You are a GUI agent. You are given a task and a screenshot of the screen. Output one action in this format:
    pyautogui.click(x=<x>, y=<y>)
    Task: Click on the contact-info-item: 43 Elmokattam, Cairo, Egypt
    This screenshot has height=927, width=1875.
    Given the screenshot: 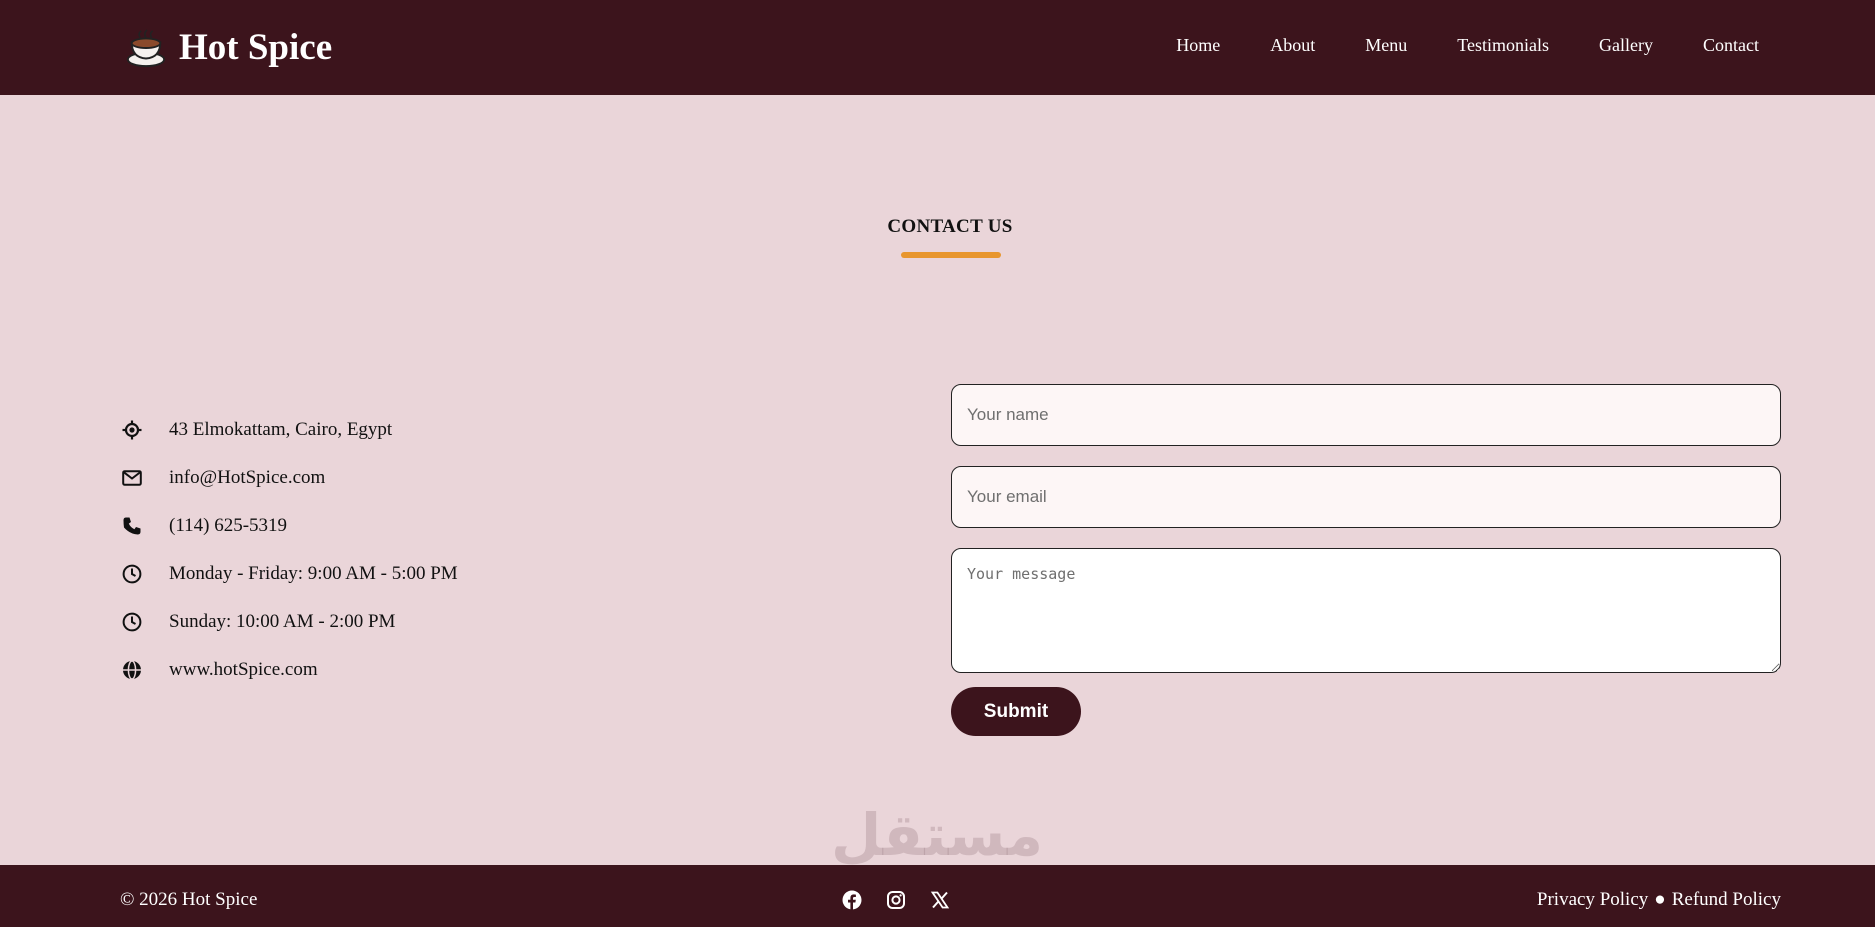 What is the action you would take?
    pyautogui.click(x=289, y=430)
    